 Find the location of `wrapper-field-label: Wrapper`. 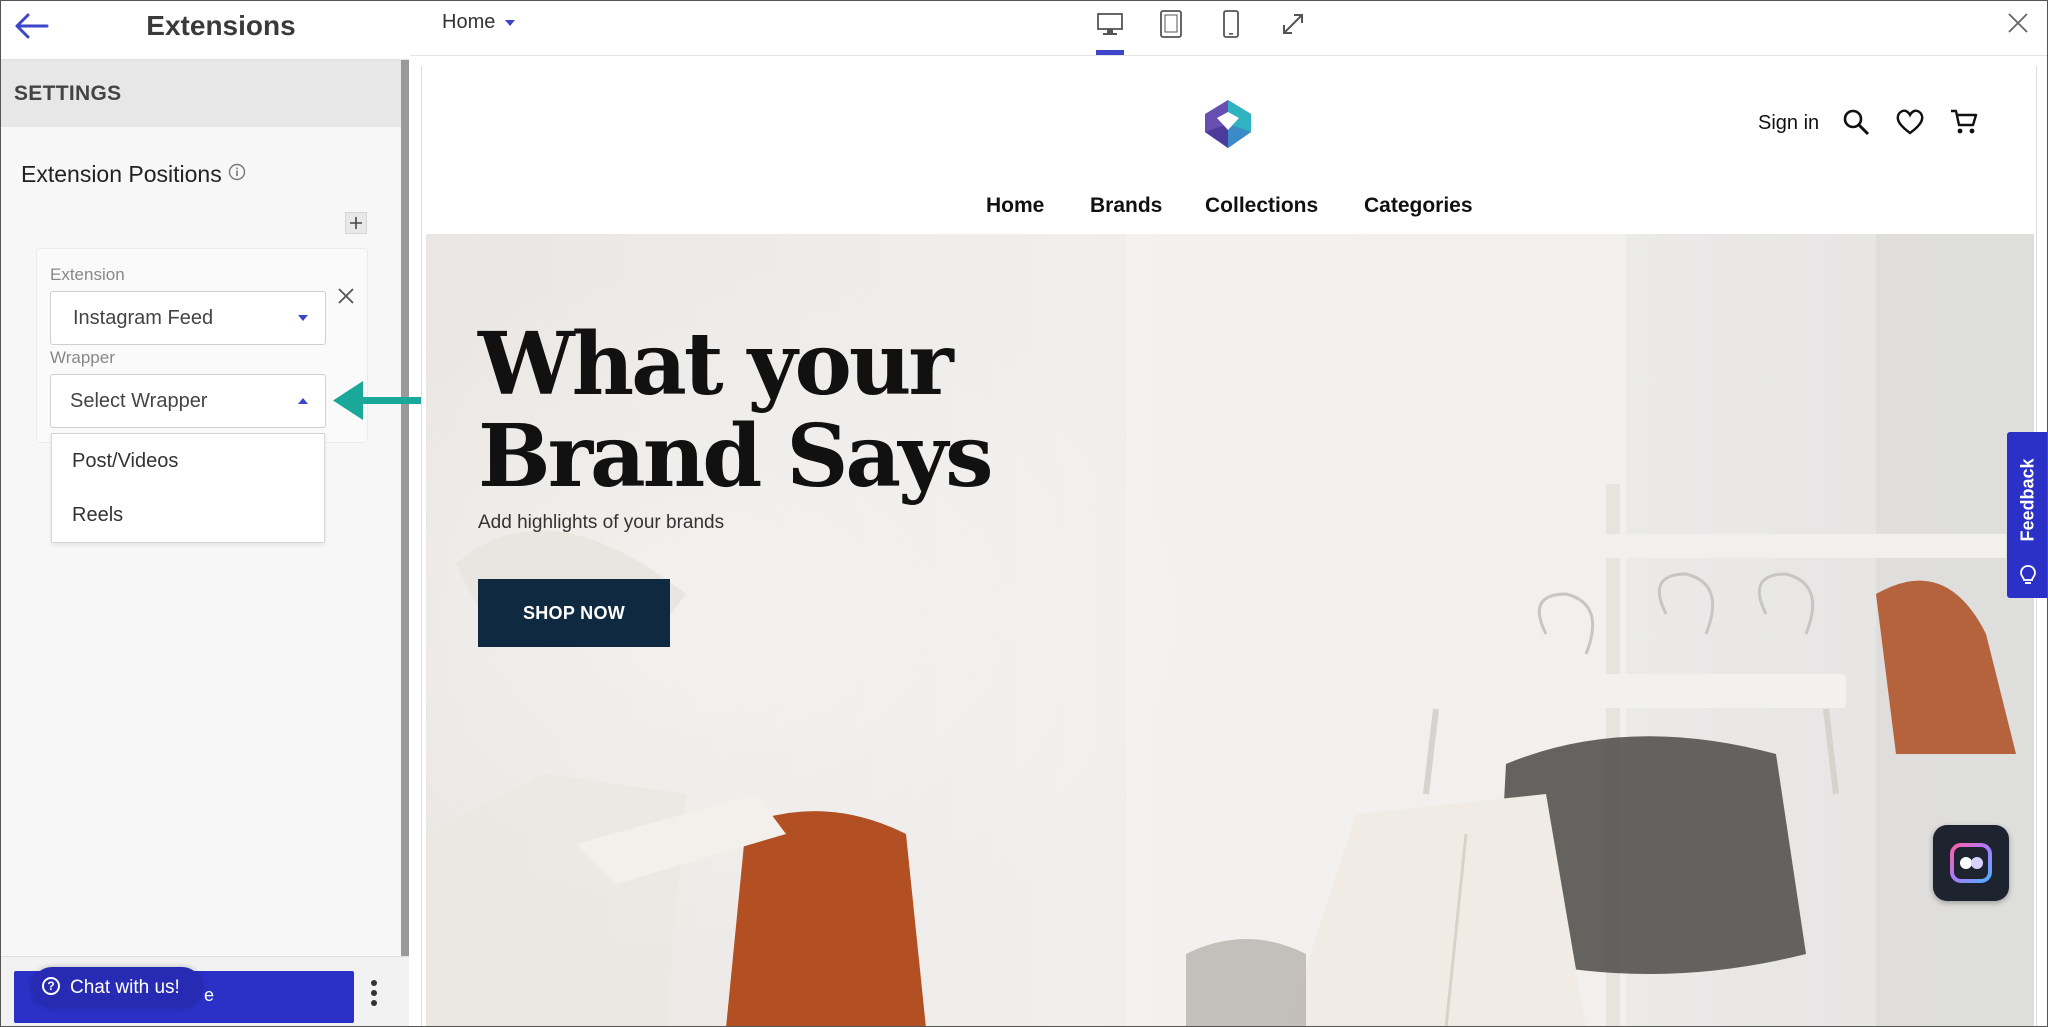

wrapper-field-label: Wrapper is located at coordinates (82, 357).